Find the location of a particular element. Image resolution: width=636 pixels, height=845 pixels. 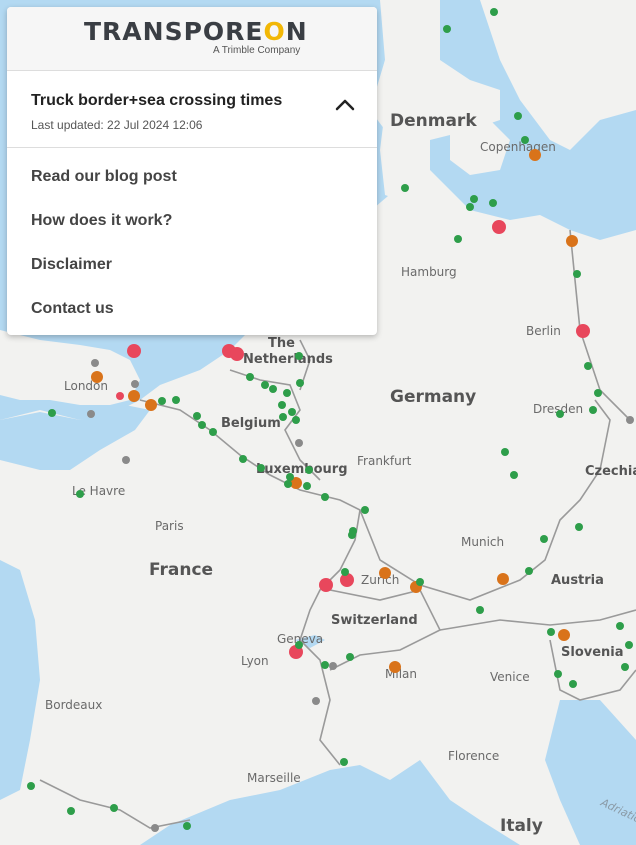

menu-item-disclaimer: Disclaimer is located at coordinates (192, 271).